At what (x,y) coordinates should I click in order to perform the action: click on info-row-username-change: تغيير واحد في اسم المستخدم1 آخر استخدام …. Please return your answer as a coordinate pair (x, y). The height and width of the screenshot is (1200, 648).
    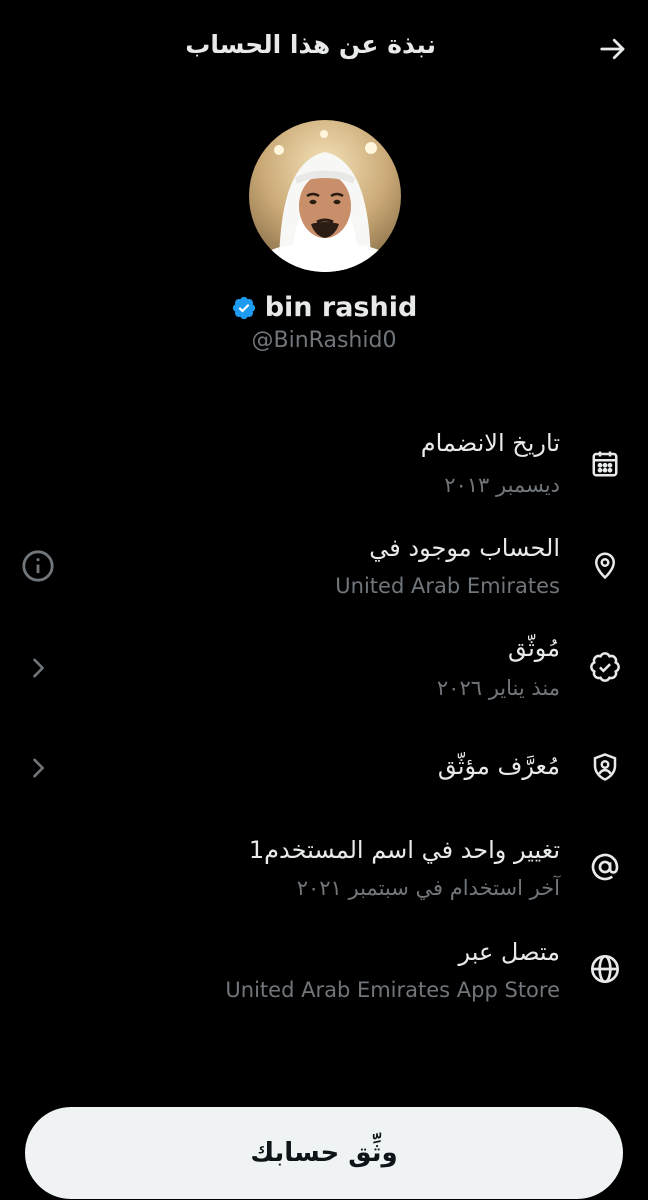
    Looking at the image, I should click on (324, 874).